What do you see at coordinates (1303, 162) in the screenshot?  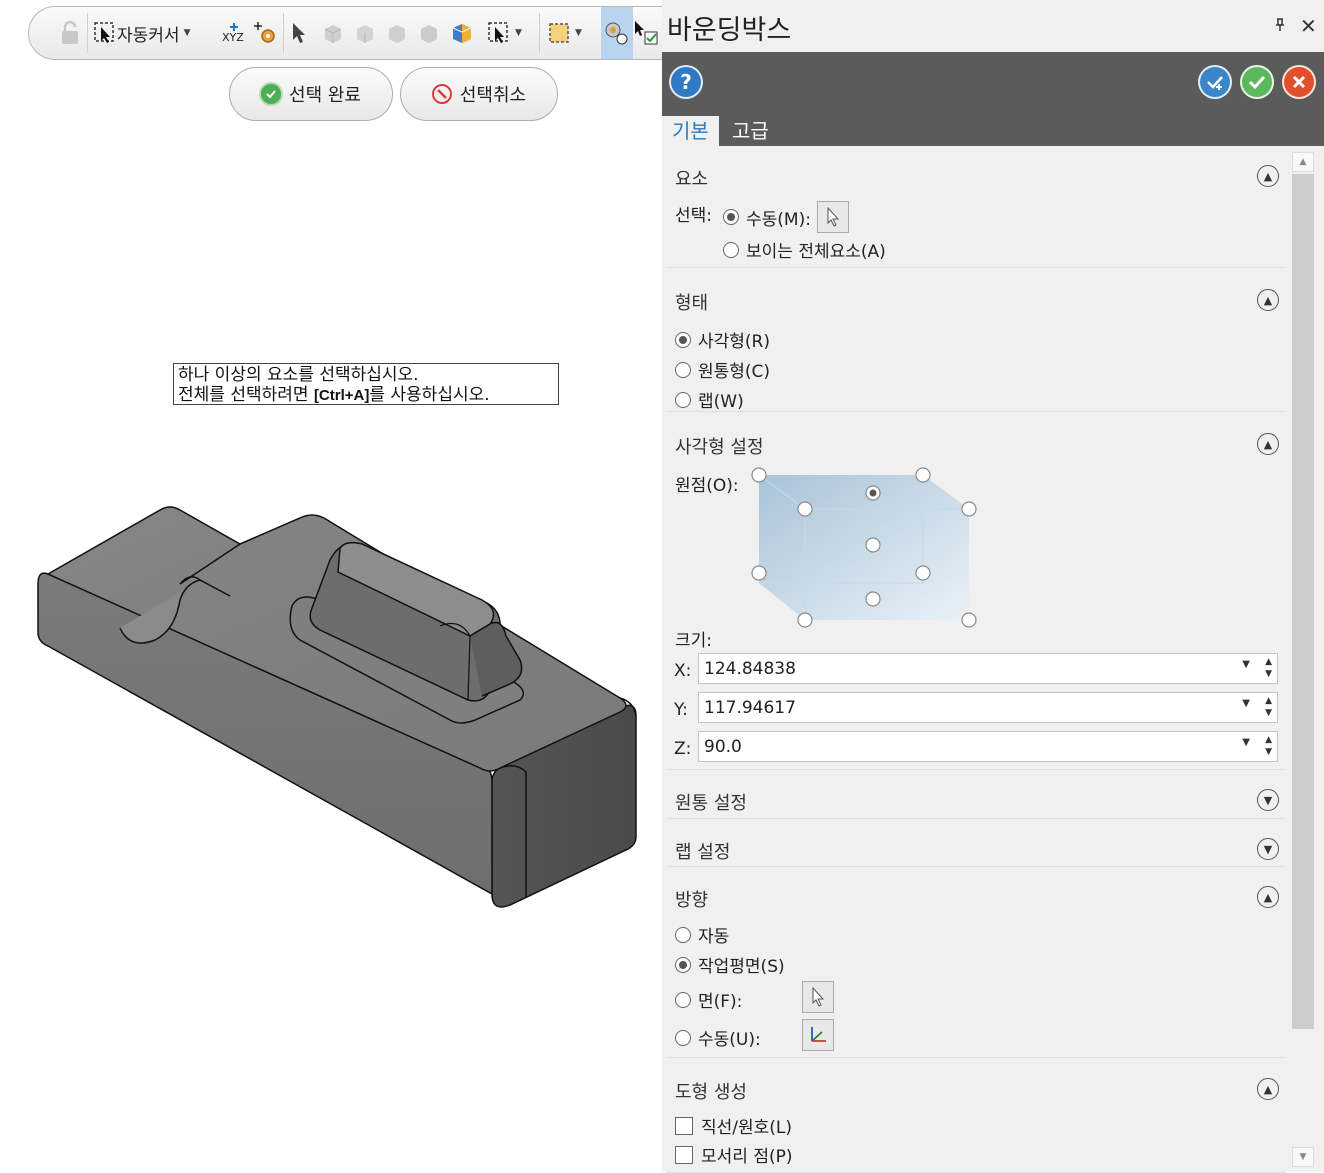 I see `scroll-up-icon: ▲` at bounding box center [1303, 162].